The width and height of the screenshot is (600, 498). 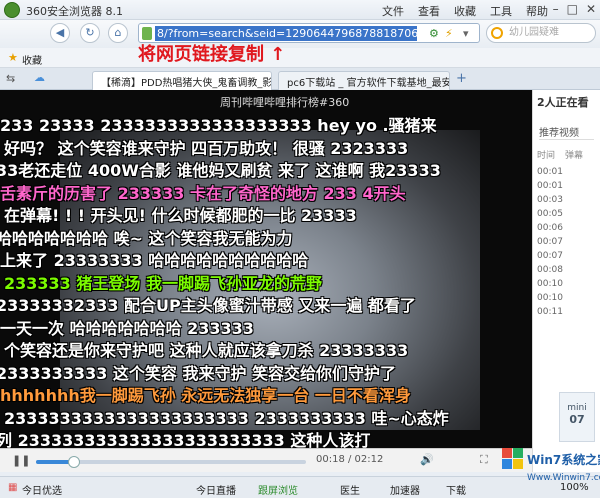 I want to click on progress-handle, so click(x=73, y=462).